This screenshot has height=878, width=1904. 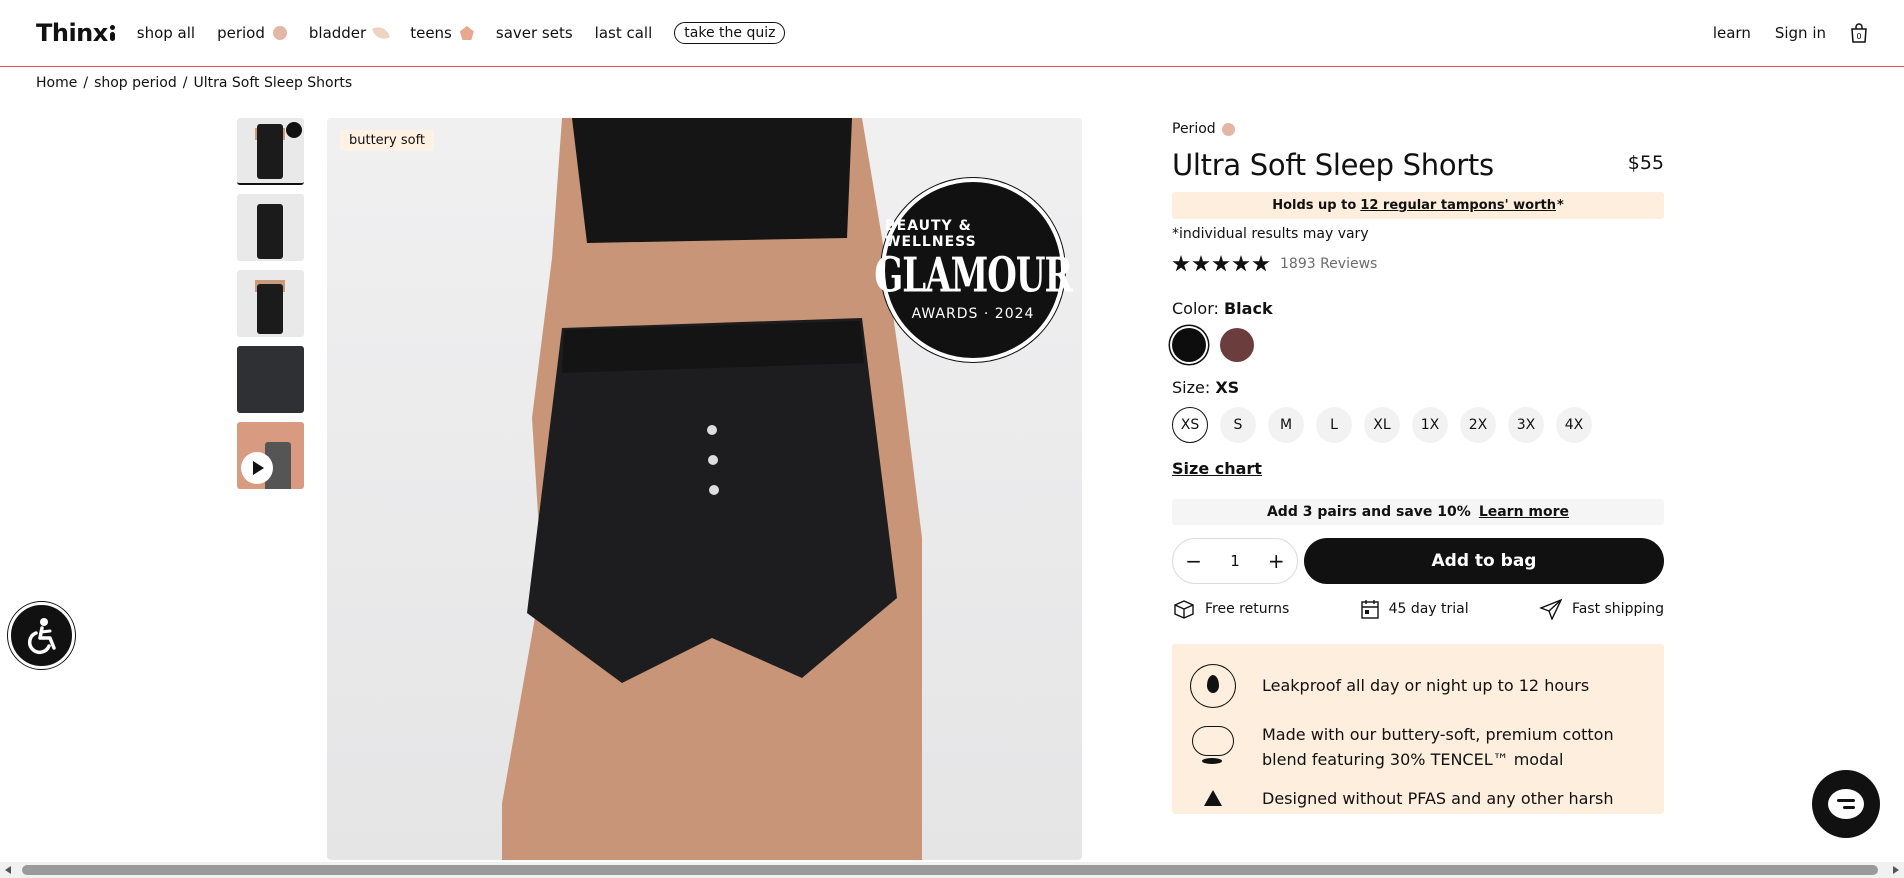 I want to click on thinx-logo: Thinx, so click(x=75, y=33).